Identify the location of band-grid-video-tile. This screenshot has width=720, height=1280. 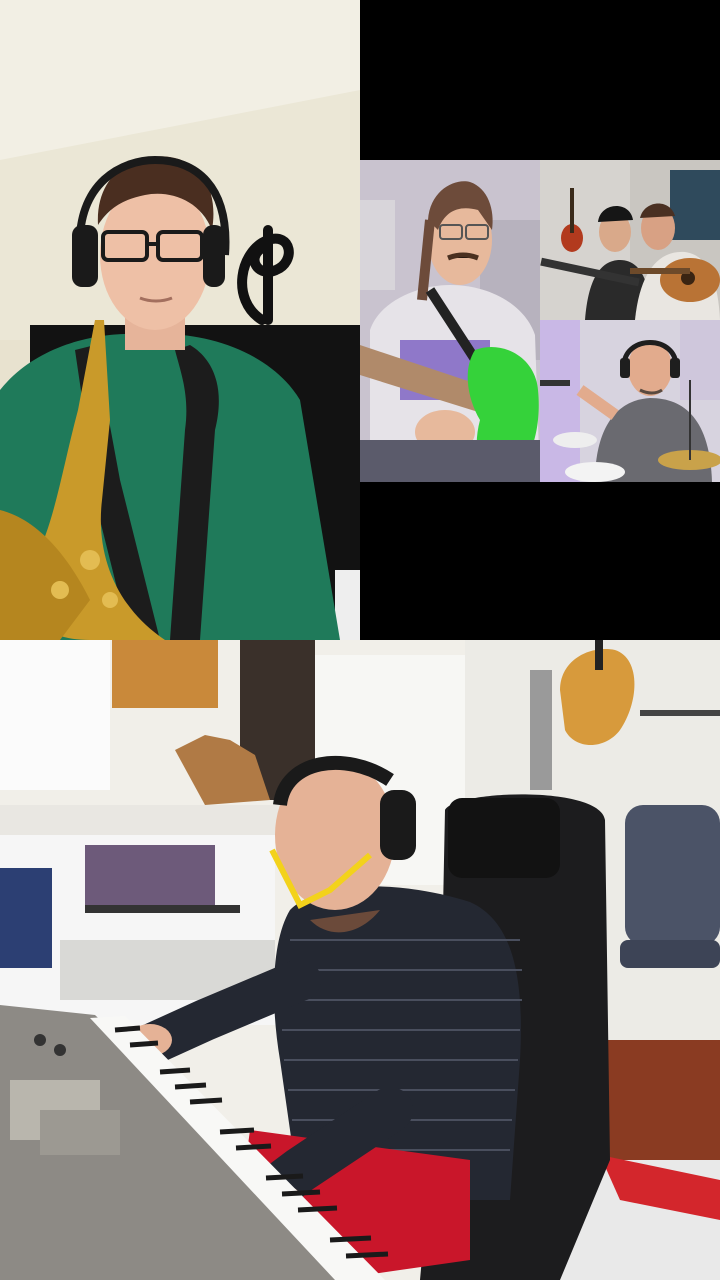
(540, 321).